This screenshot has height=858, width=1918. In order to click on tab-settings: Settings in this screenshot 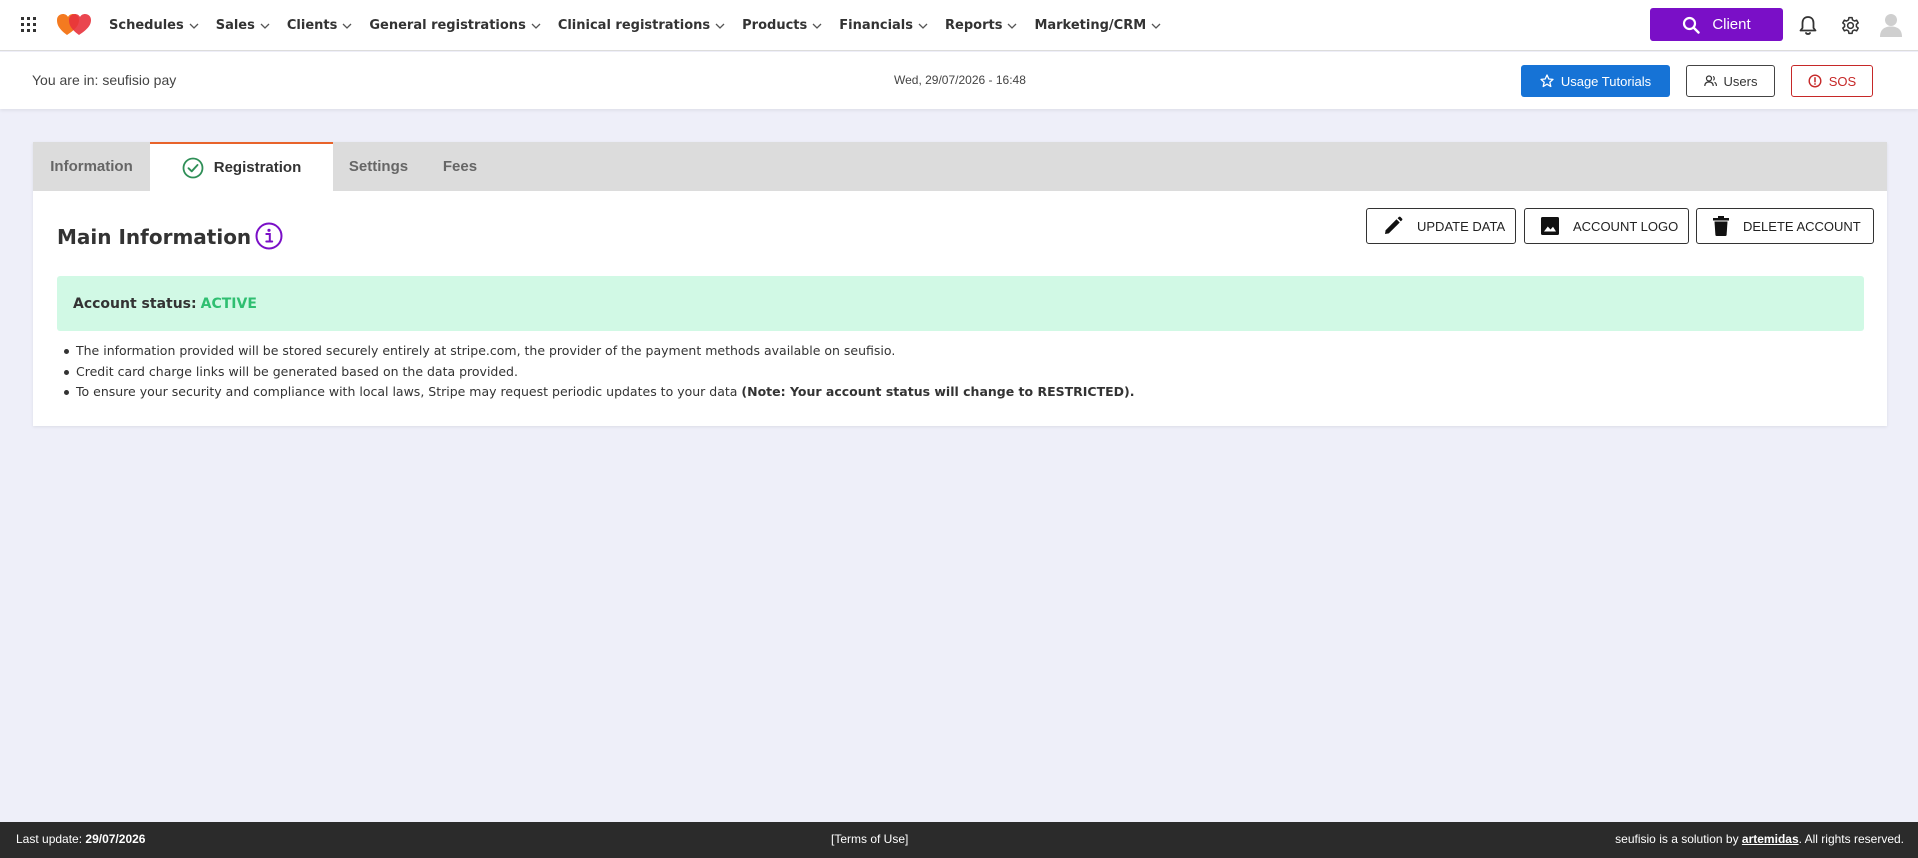, I will do `click(378, 166)`.